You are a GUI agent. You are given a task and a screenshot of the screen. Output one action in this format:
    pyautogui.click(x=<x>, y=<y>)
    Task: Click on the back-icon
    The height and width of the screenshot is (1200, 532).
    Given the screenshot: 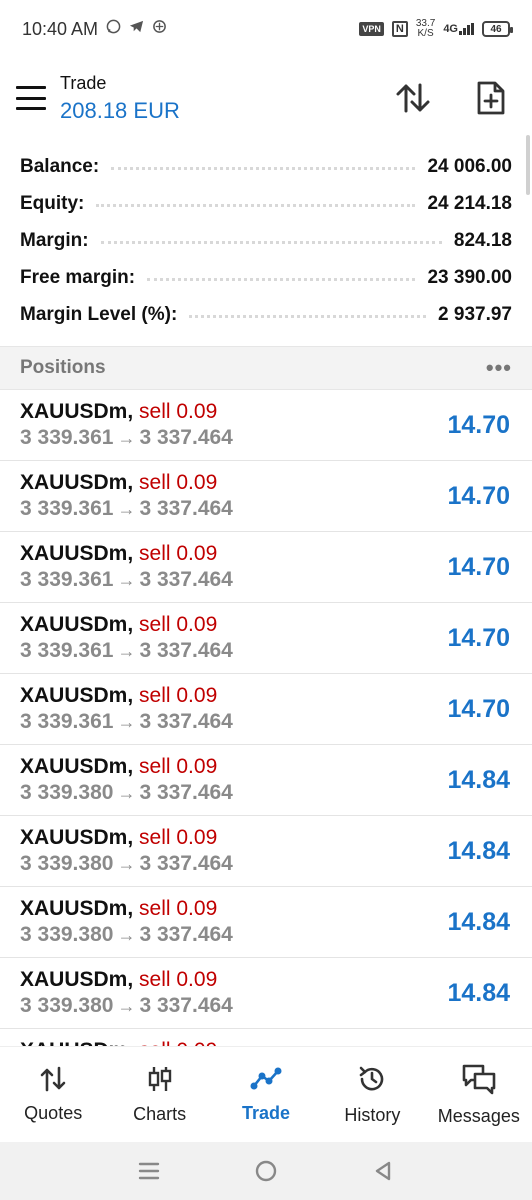 What is the action you would take?
    pyautogui.click(x=383, y=1171)
    